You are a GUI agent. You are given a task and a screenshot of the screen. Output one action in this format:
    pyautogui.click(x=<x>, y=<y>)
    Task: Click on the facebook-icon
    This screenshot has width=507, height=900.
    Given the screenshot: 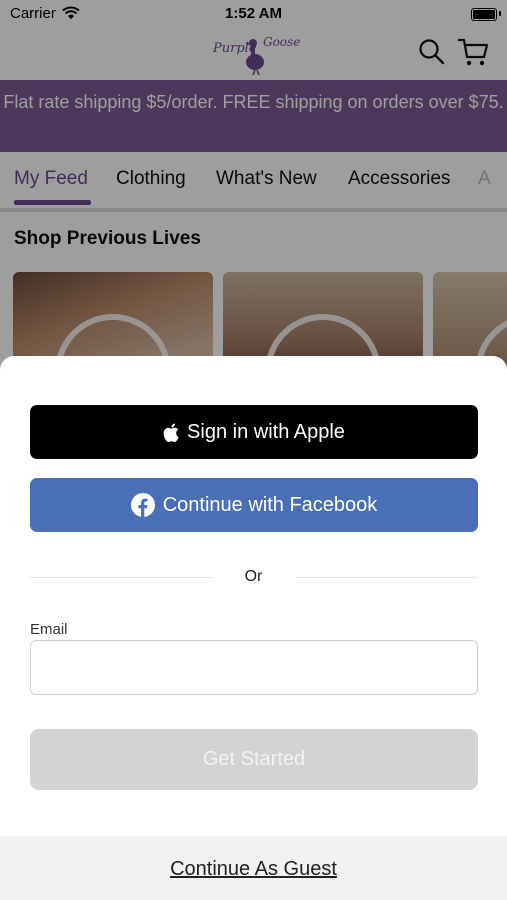 What is the action you would take?
    pyautogui.click(x=142, y=505)
    